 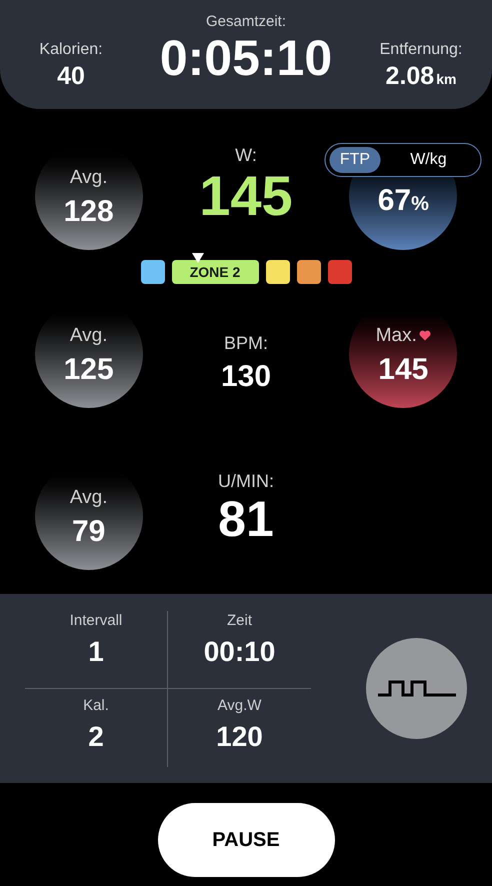 What do you see at coordinates (71, 76) in the screenshot?
I see `calories-value: 40` at bounding box center [71, 76].